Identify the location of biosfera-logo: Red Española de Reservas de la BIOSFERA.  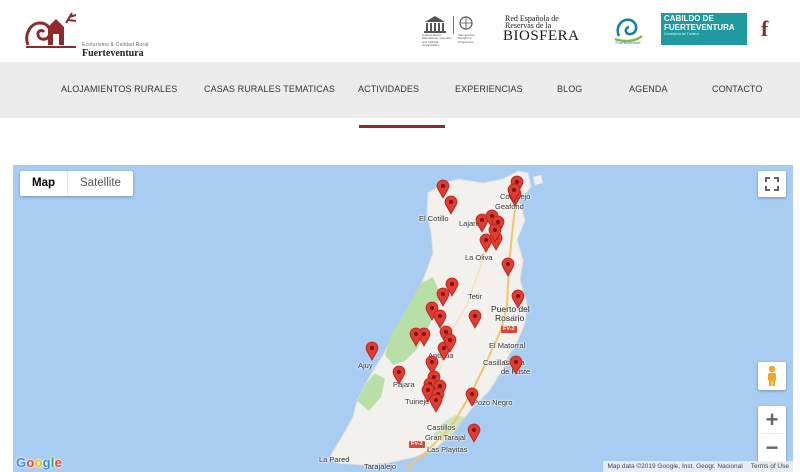
(548, 29).